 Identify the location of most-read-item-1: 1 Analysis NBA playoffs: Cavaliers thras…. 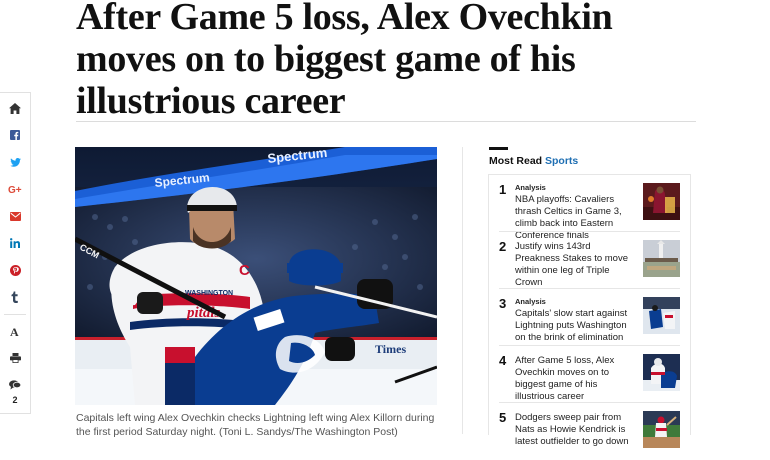
(589, 208).